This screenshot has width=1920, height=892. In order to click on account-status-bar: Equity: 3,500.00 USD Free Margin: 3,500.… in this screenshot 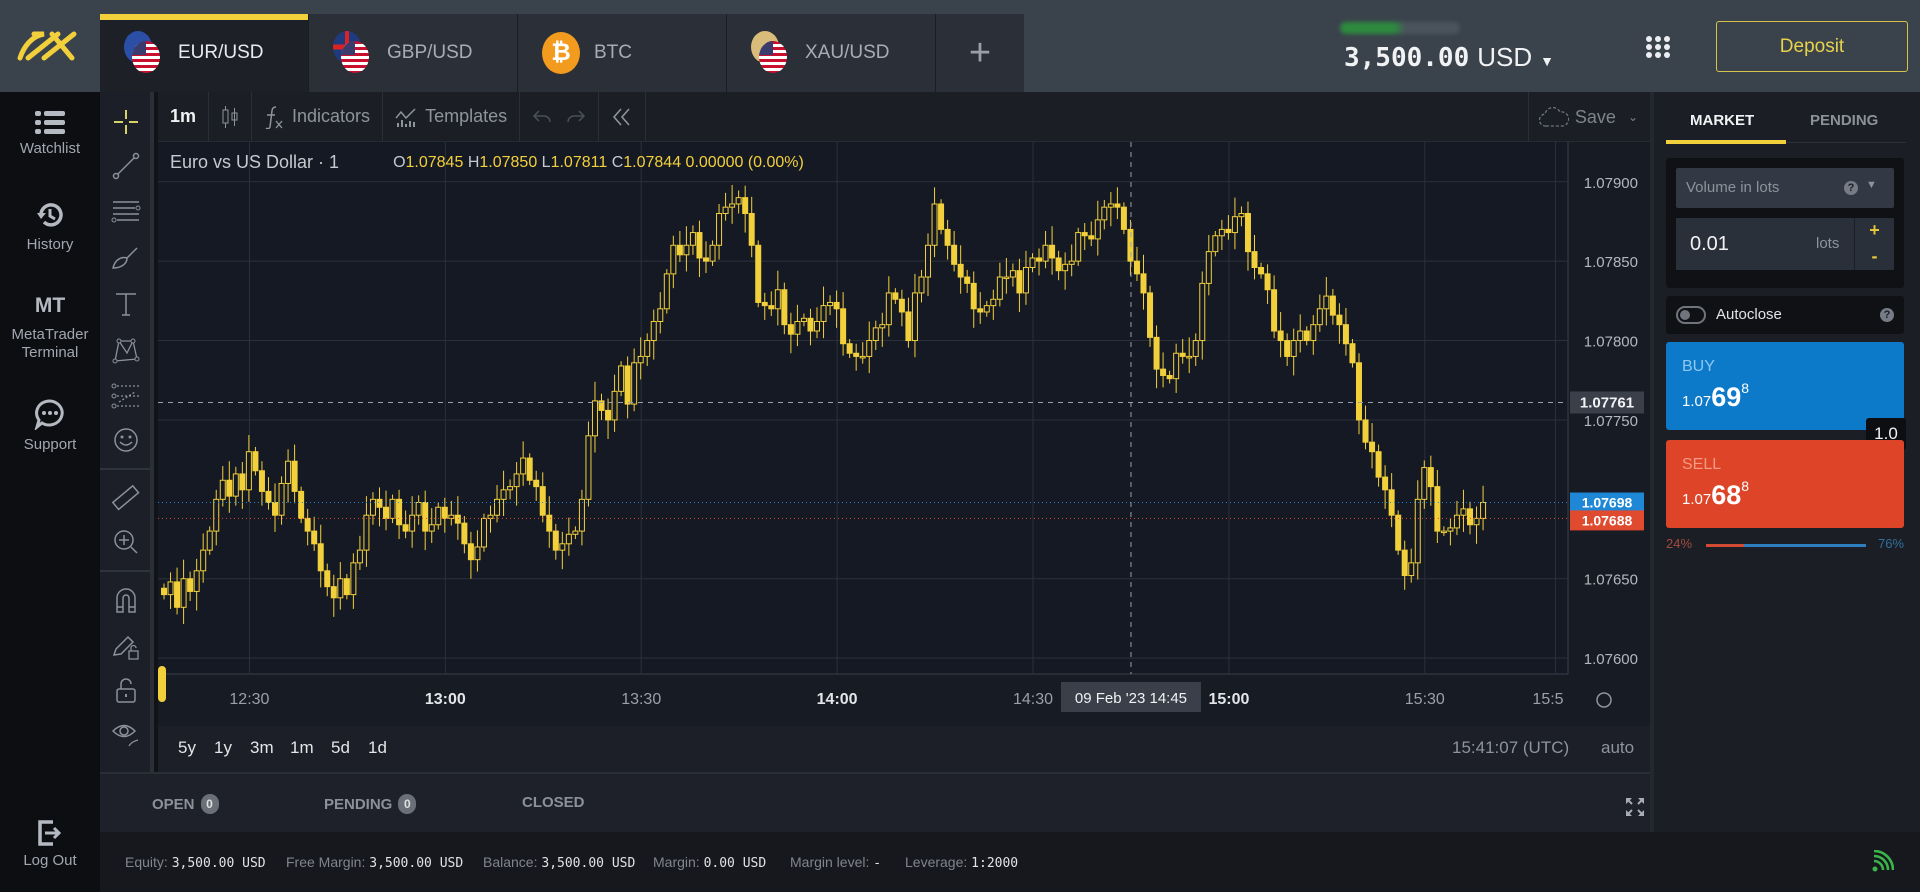, I will do `click(1010, 862)`.